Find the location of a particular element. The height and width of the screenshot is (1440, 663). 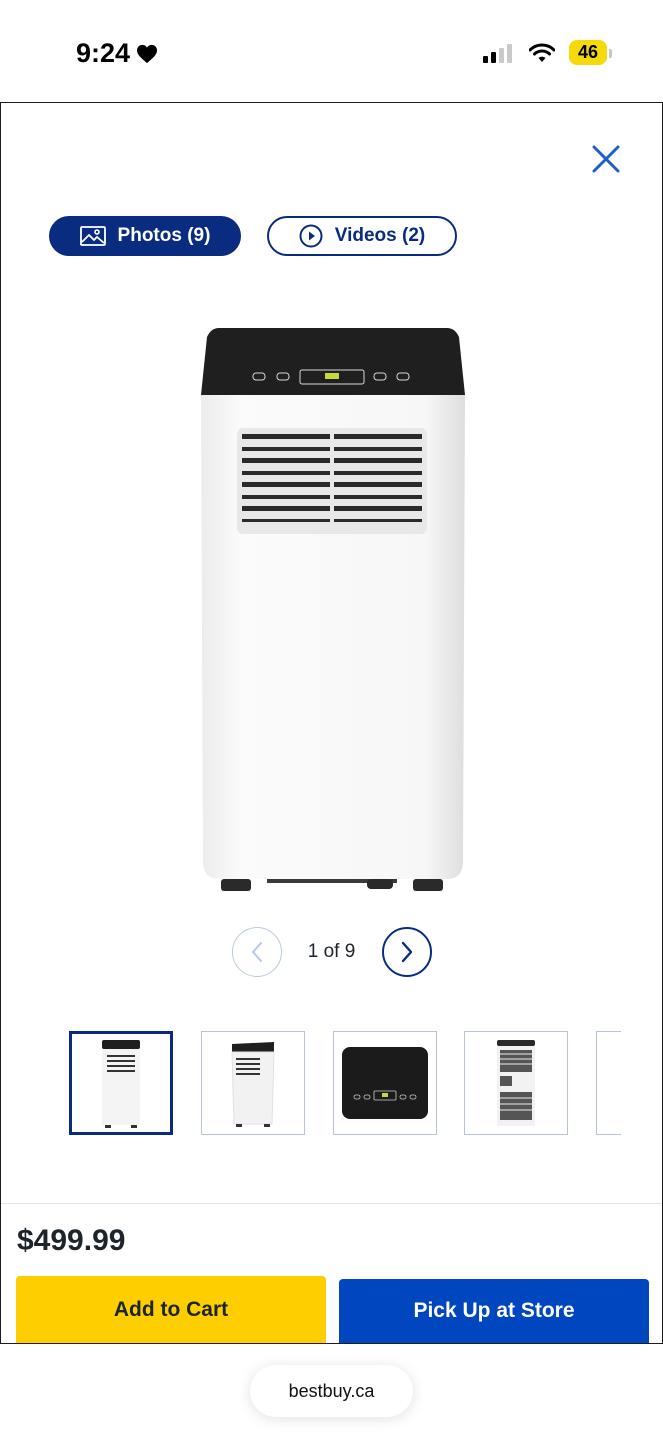

tab-photos-label: Photos (9) is located at coordinates (164, 235).